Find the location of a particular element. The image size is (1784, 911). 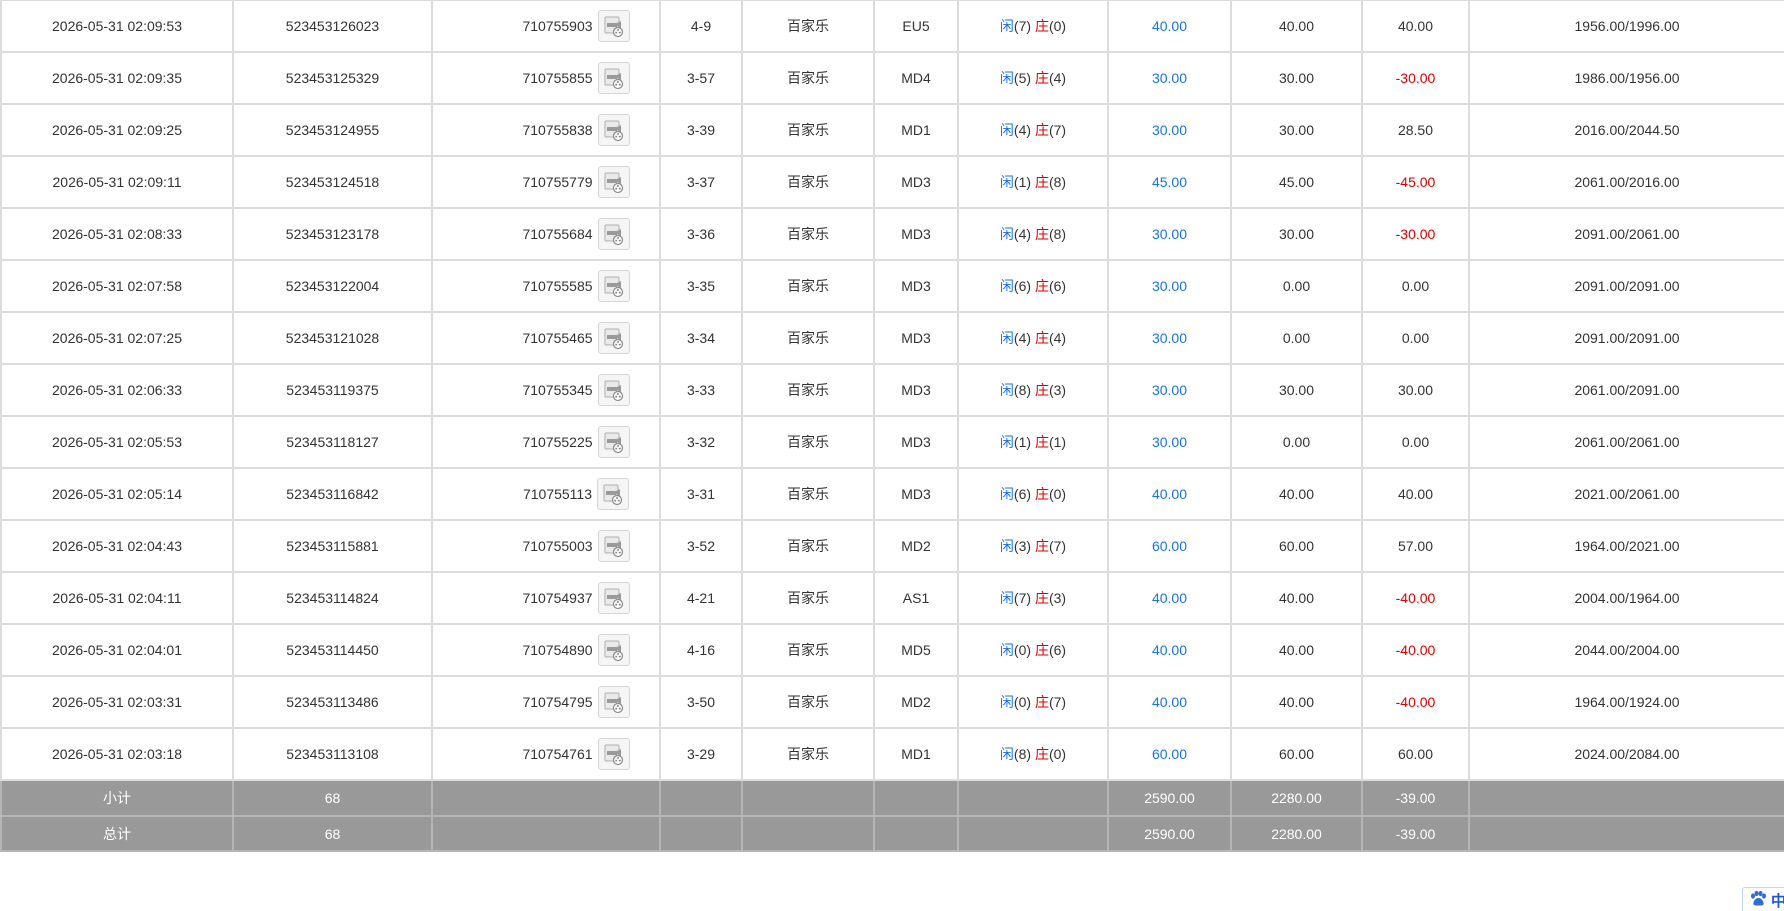

result: 闲(8) 庄(3) is located at coordinates (1033, 390).